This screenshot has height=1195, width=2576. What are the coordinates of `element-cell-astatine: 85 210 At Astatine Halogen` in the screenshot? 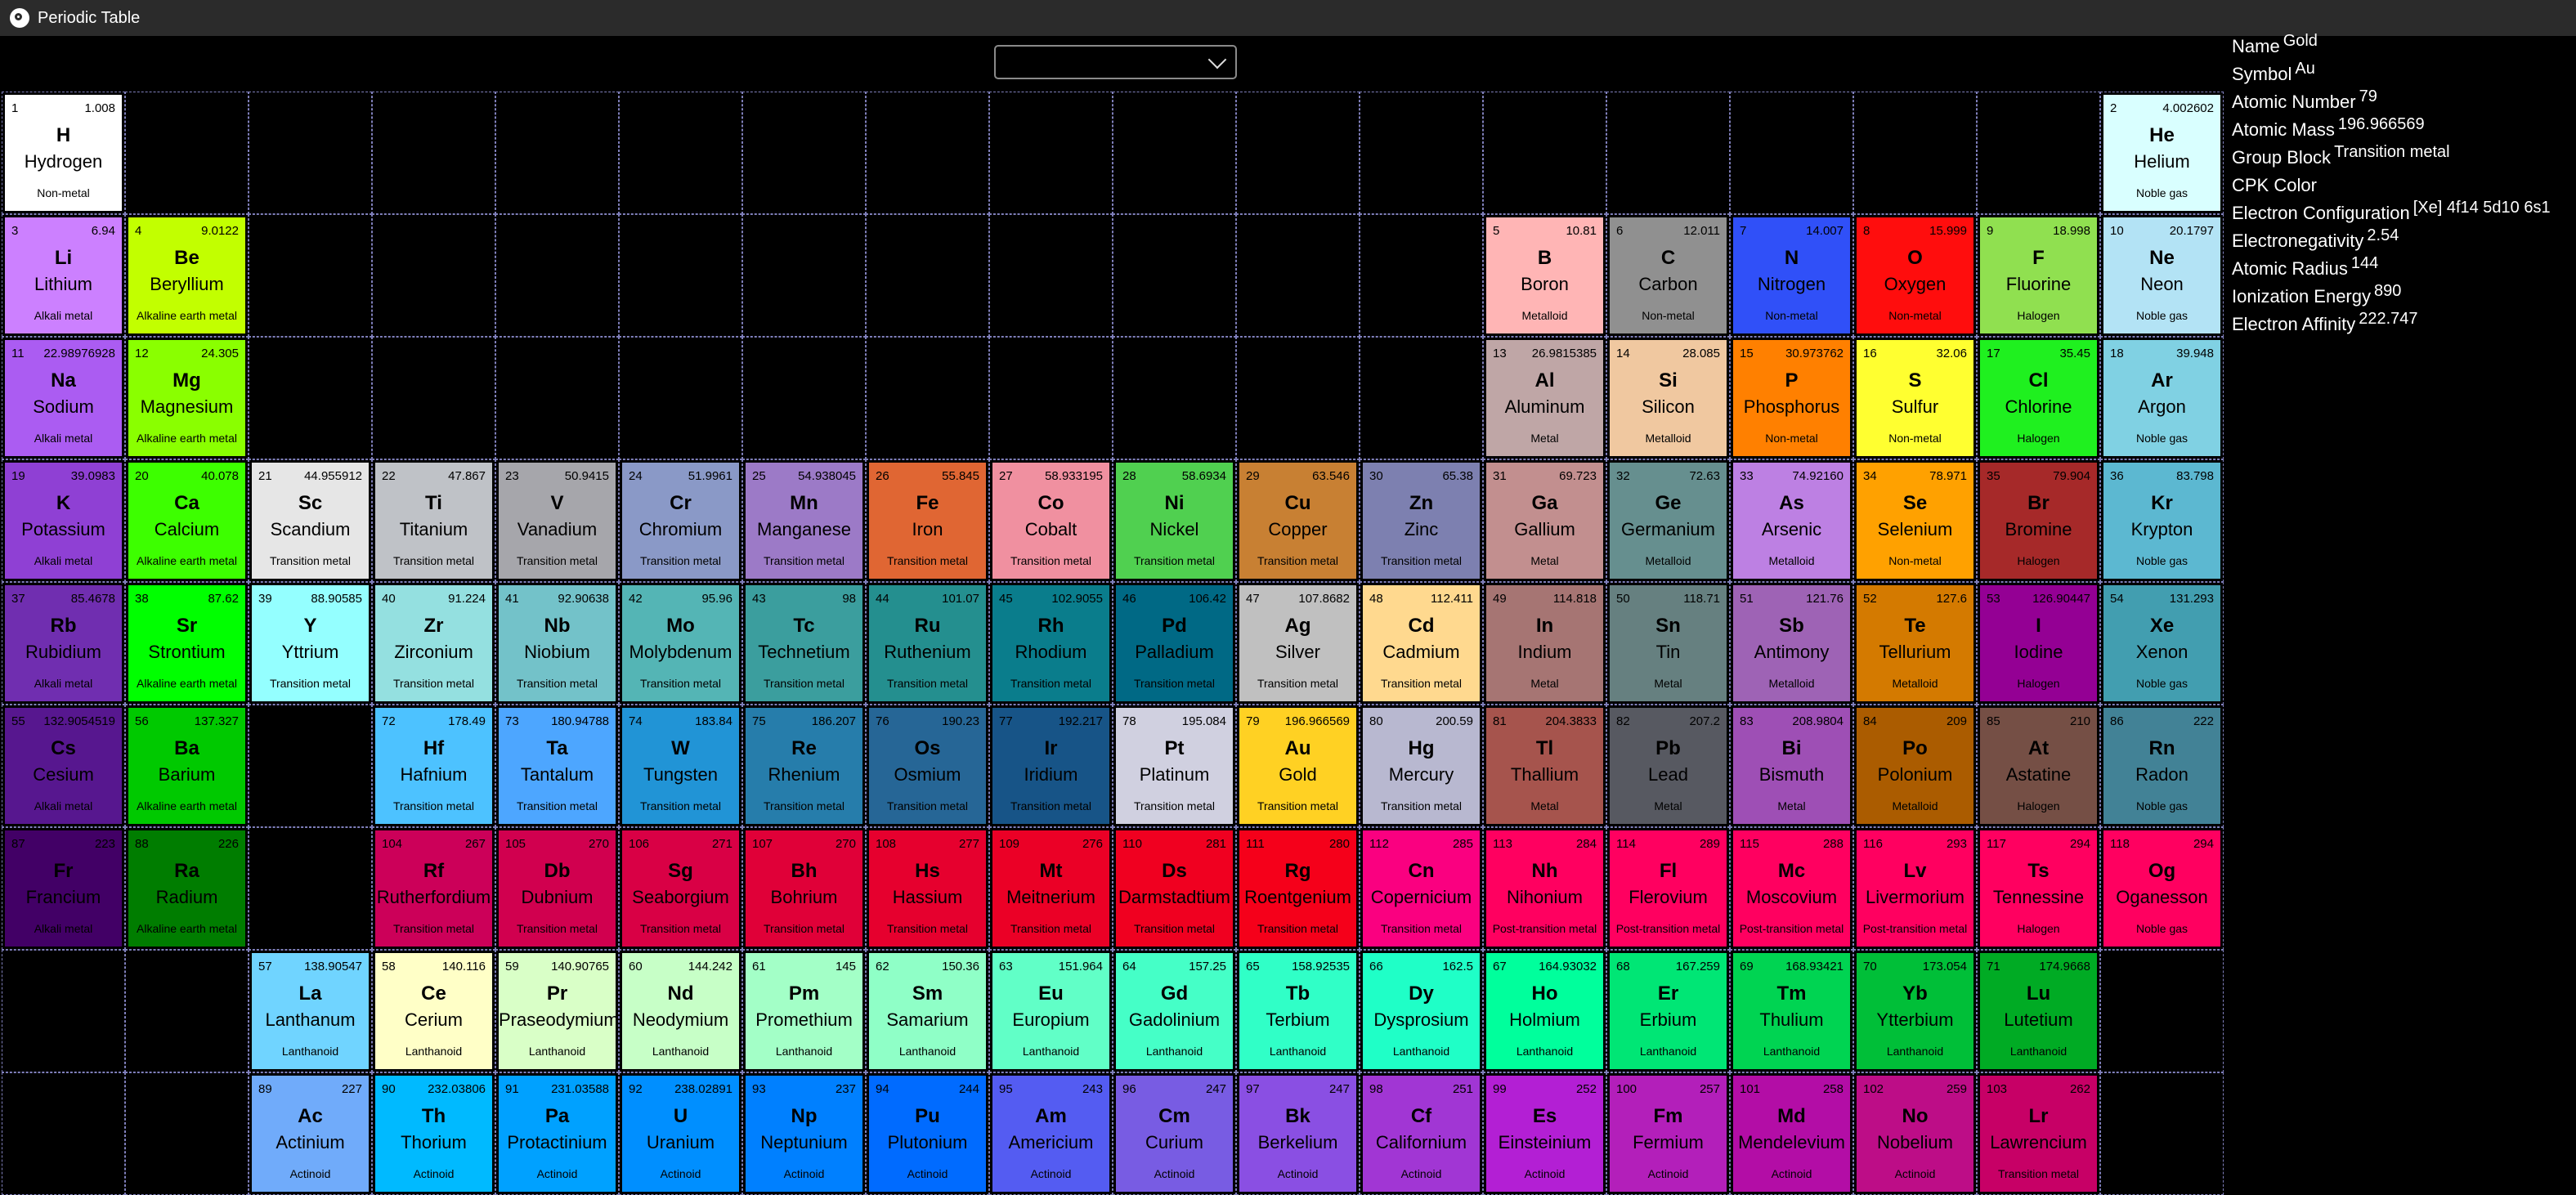 It's located at (2038, 766).